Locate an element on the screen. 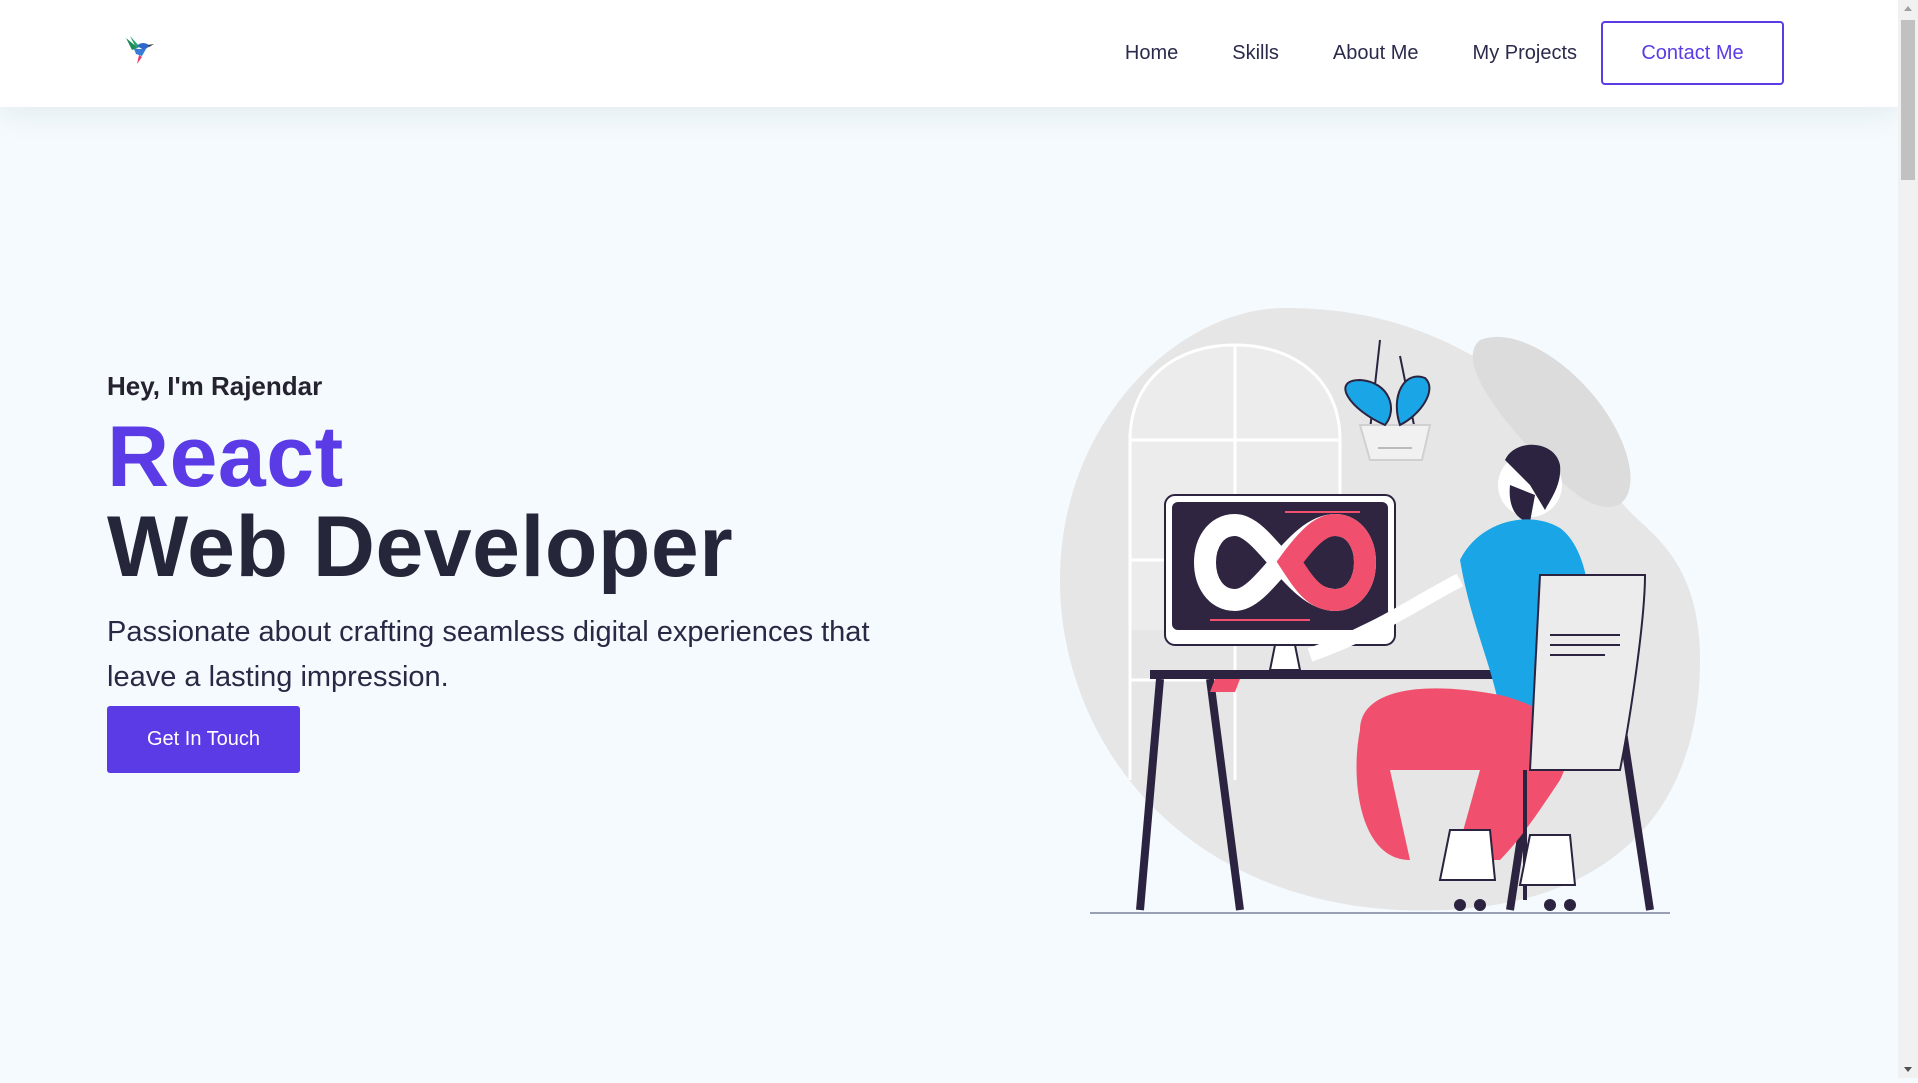 This screenshot has width=1918, height=1083. nav-about-me: About Me is located at coordinates (1376, 53).